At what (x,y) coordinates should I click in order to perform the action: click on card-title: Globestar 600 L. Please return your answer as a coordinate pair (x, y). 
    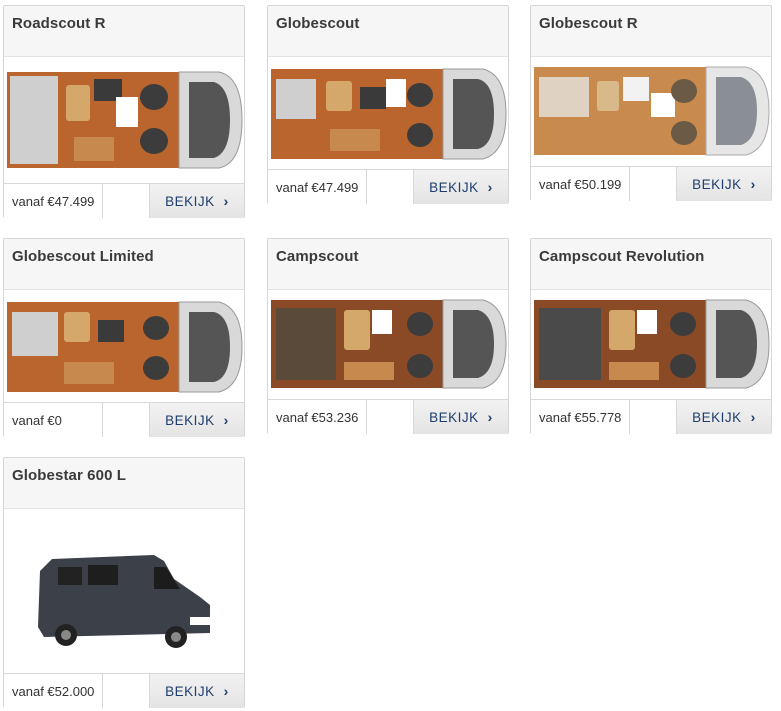
    Looking at the image, I should click on (69, 475).